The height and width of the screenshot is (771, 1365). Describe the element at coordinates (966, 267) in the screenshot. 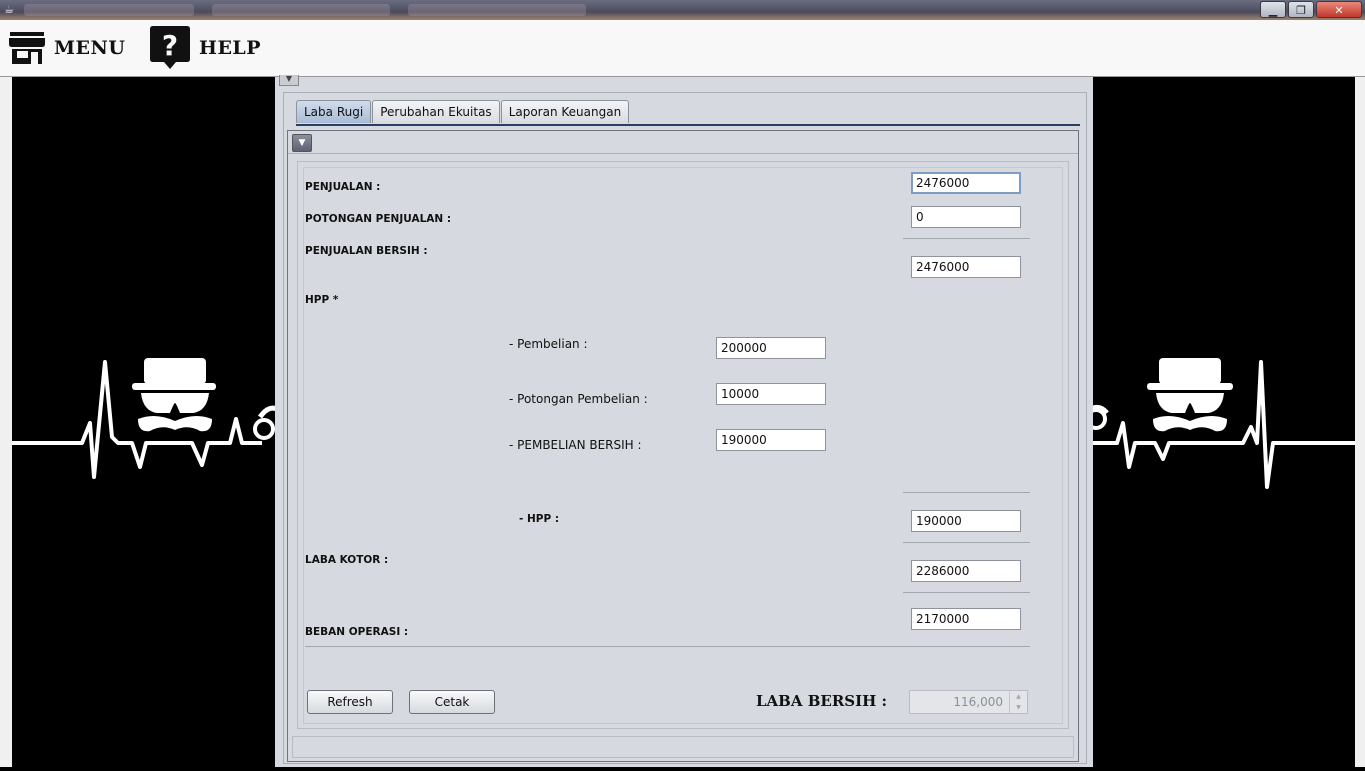

I see `penjualan-bersih-field` at that location.